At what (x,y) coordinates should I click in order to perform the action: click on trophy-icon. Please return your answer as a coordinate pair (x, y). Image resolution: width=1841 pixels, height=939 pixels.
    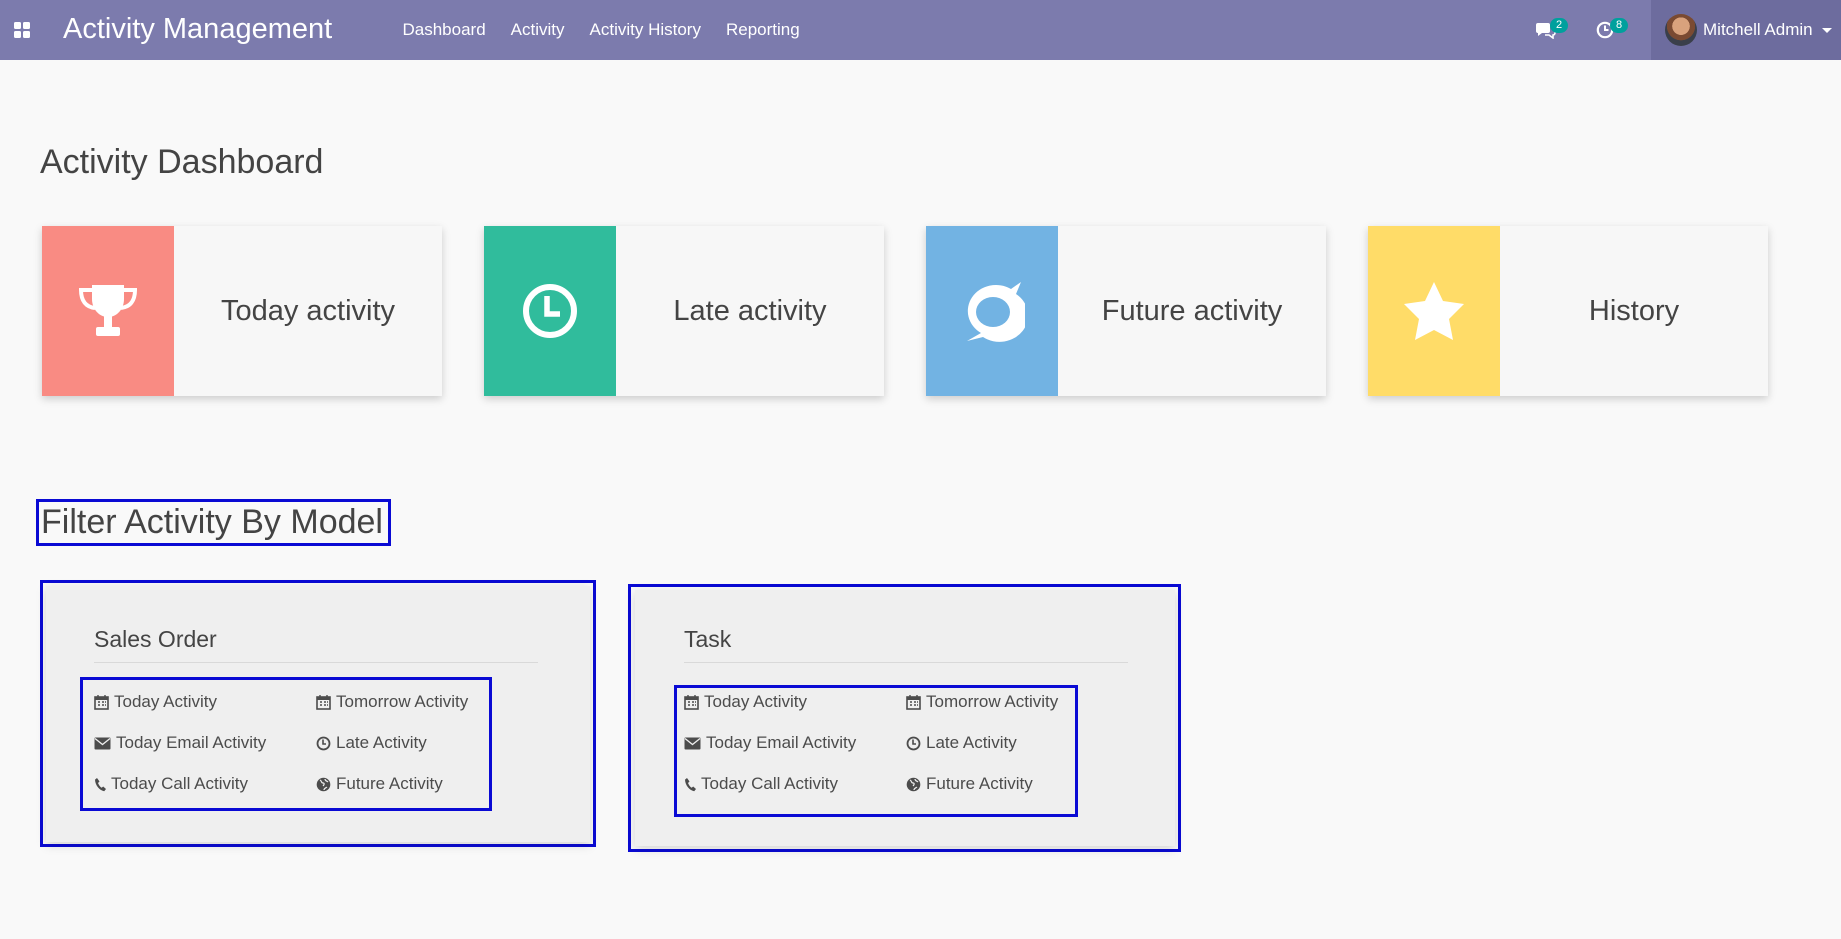
    Looking at the image, I should click on (108, 310).